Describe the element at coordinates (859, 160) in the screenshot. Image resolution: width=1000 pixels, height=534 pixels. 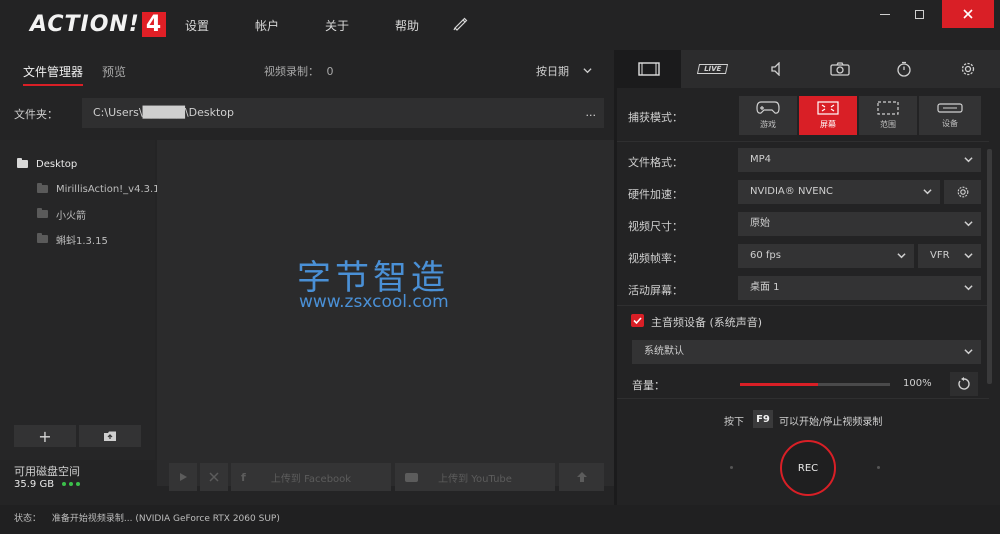
I see `file-format-select: MP4` at that location.